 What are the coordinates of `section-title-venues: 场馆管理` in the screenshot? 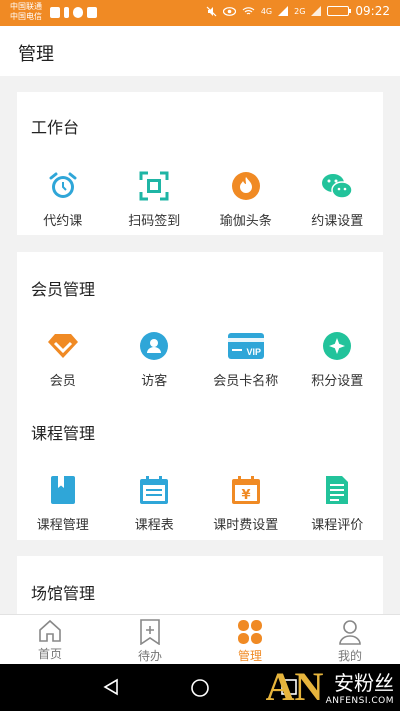 It's located at (63, 593).